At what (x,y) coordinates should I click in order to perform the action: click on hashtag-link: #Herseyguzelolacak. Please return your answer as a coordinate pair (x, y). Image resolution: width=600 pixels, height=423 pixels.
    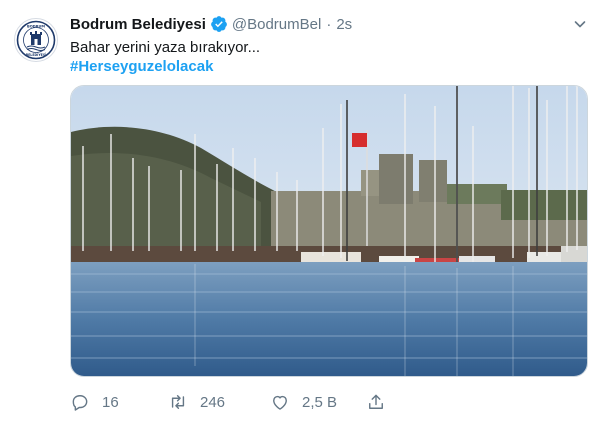
    Looking at the image, I should click on (141, 67).